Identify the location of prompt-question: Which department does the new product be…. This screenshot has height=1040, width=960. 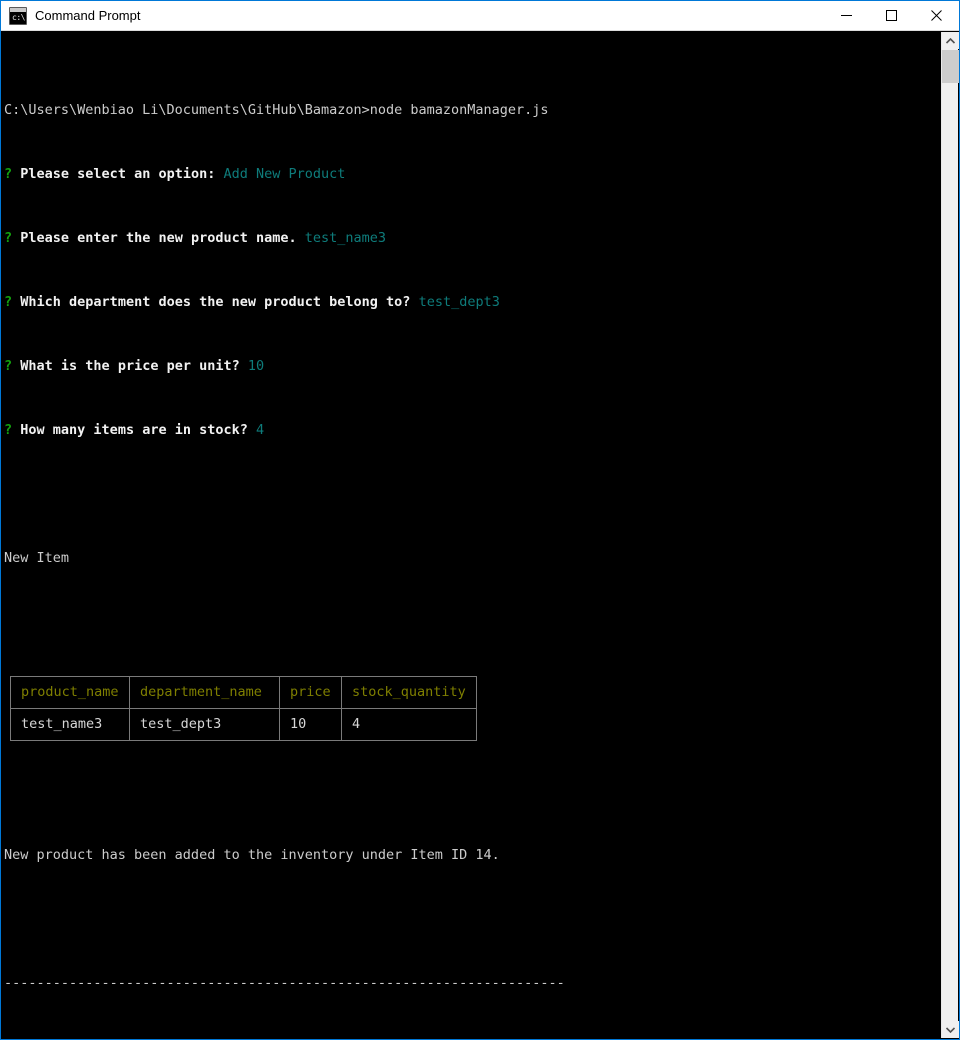
(215, 302).